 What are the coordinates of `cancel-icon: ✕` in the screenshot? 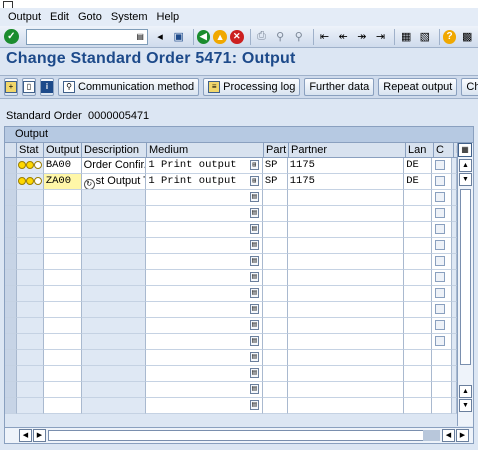 It's located at (236, 36).